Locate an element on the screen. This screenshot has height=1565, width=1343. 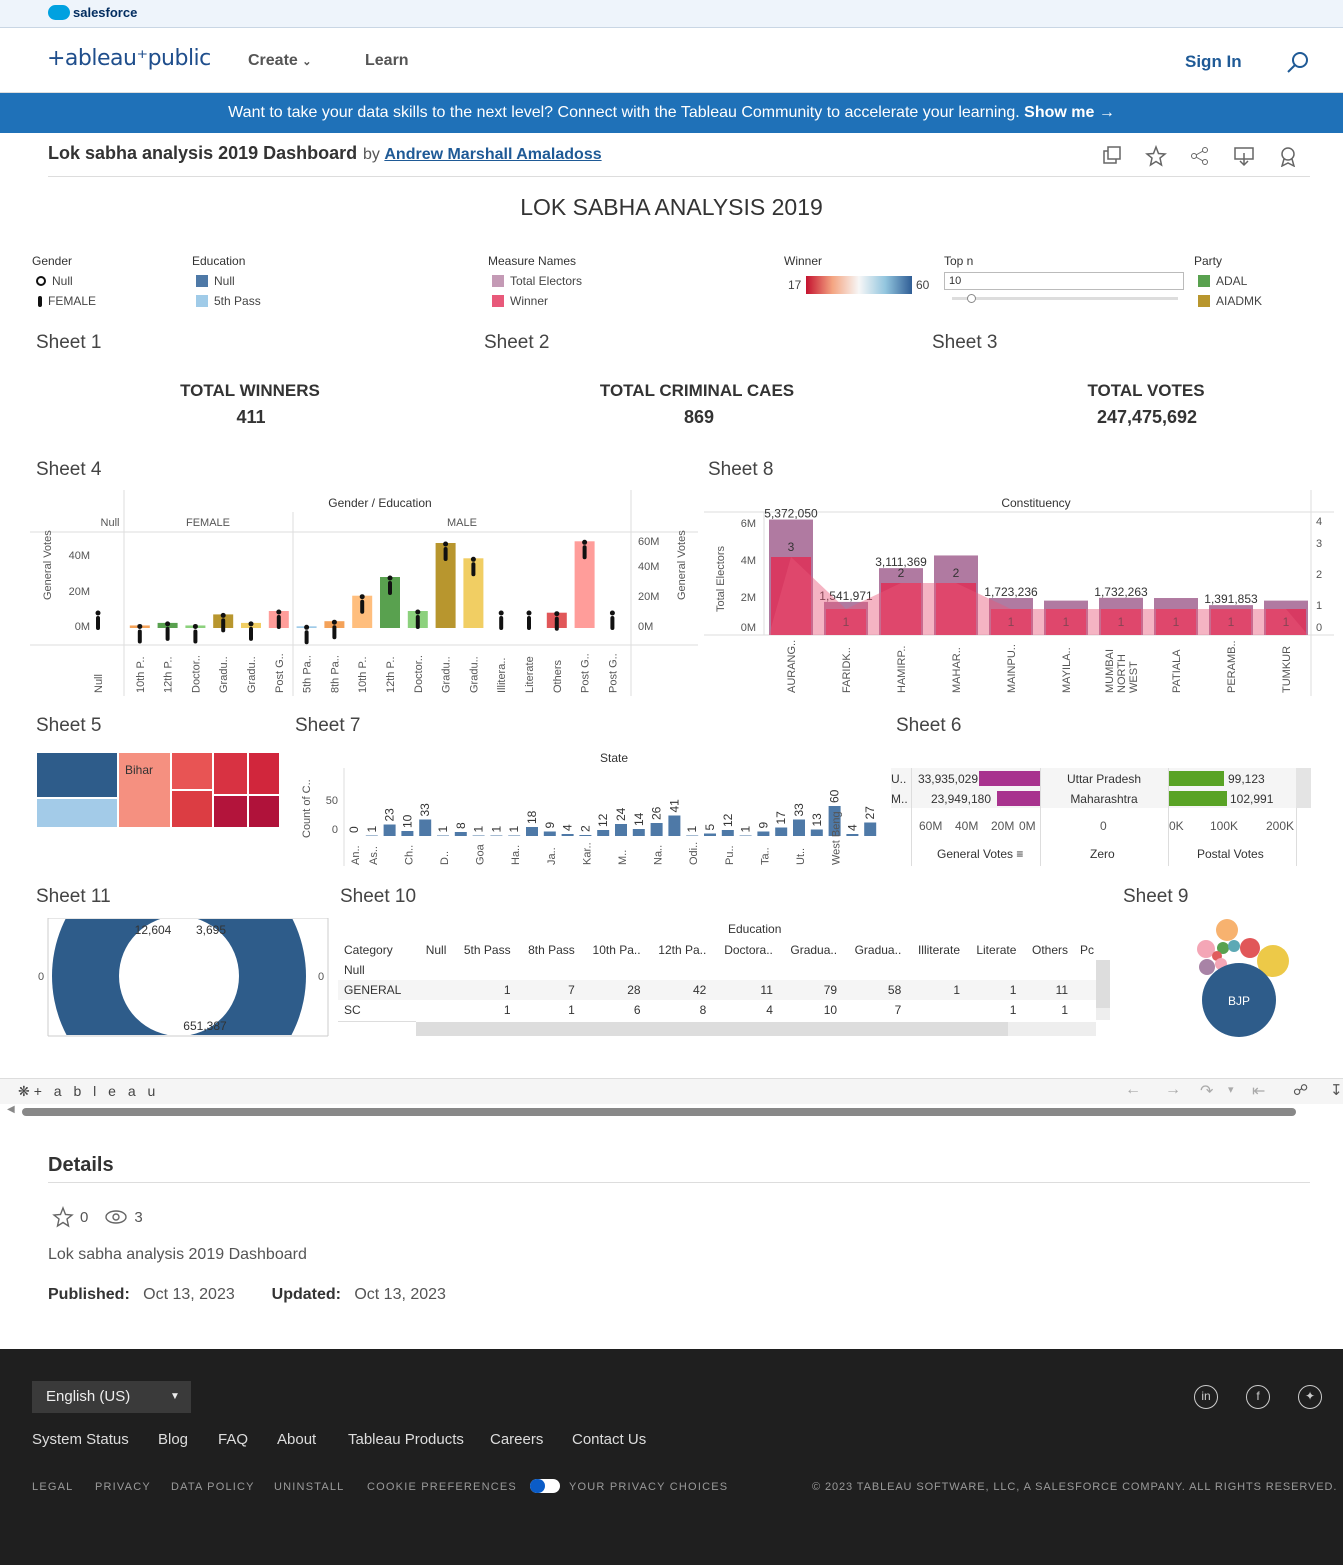
legal-link: DATA POLICY is located at coordinates (213, 1487).